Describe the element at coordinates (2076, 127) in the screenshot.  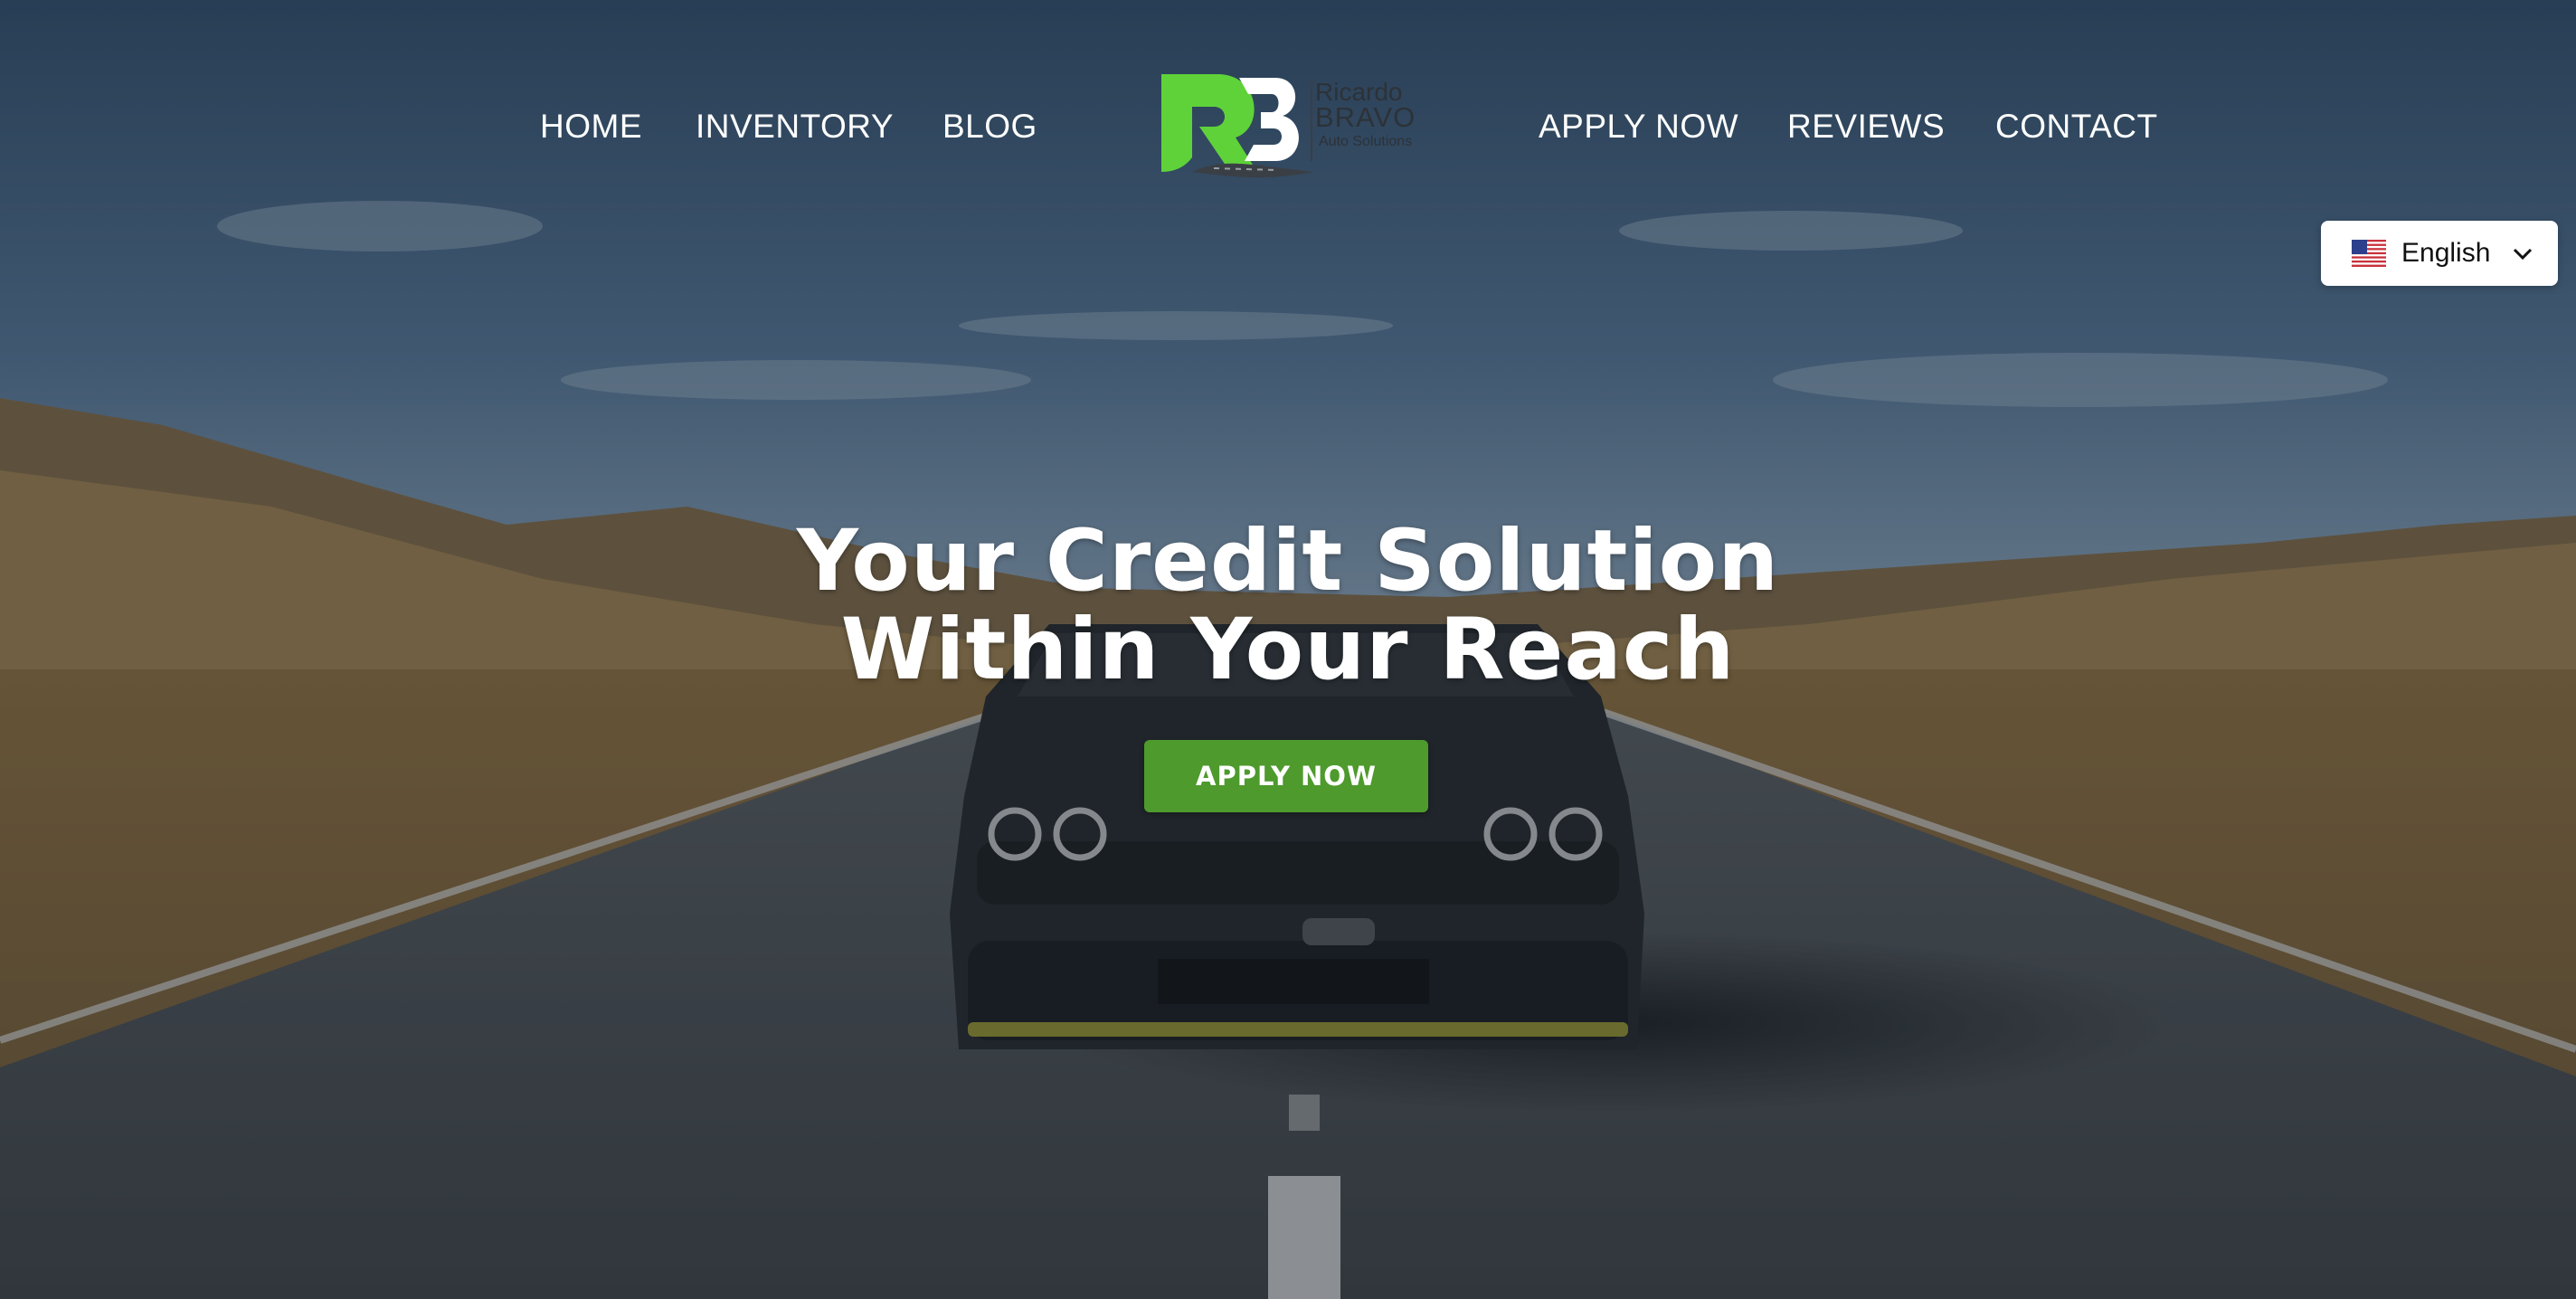
I see `nav-contact: CONTACT` at that location.